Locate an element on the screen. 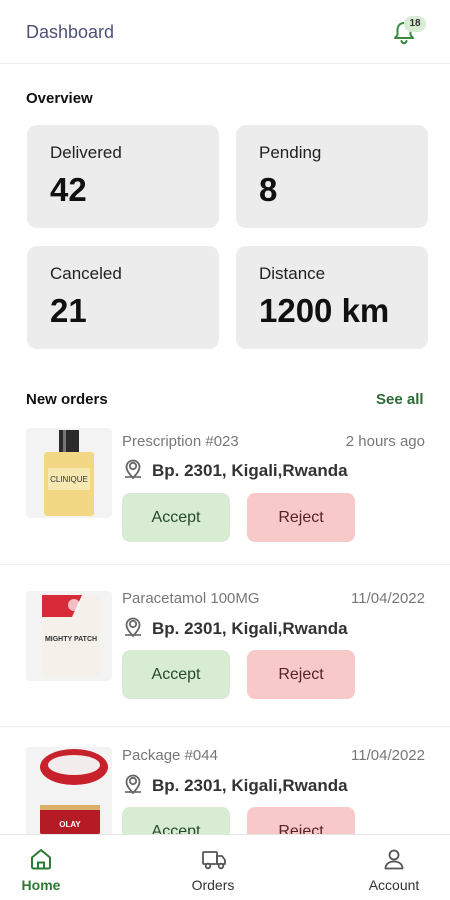 The width and height of the screenshot is (450, 900). stat-card-pending: Pending 8 is located at coordinates (332, 176).